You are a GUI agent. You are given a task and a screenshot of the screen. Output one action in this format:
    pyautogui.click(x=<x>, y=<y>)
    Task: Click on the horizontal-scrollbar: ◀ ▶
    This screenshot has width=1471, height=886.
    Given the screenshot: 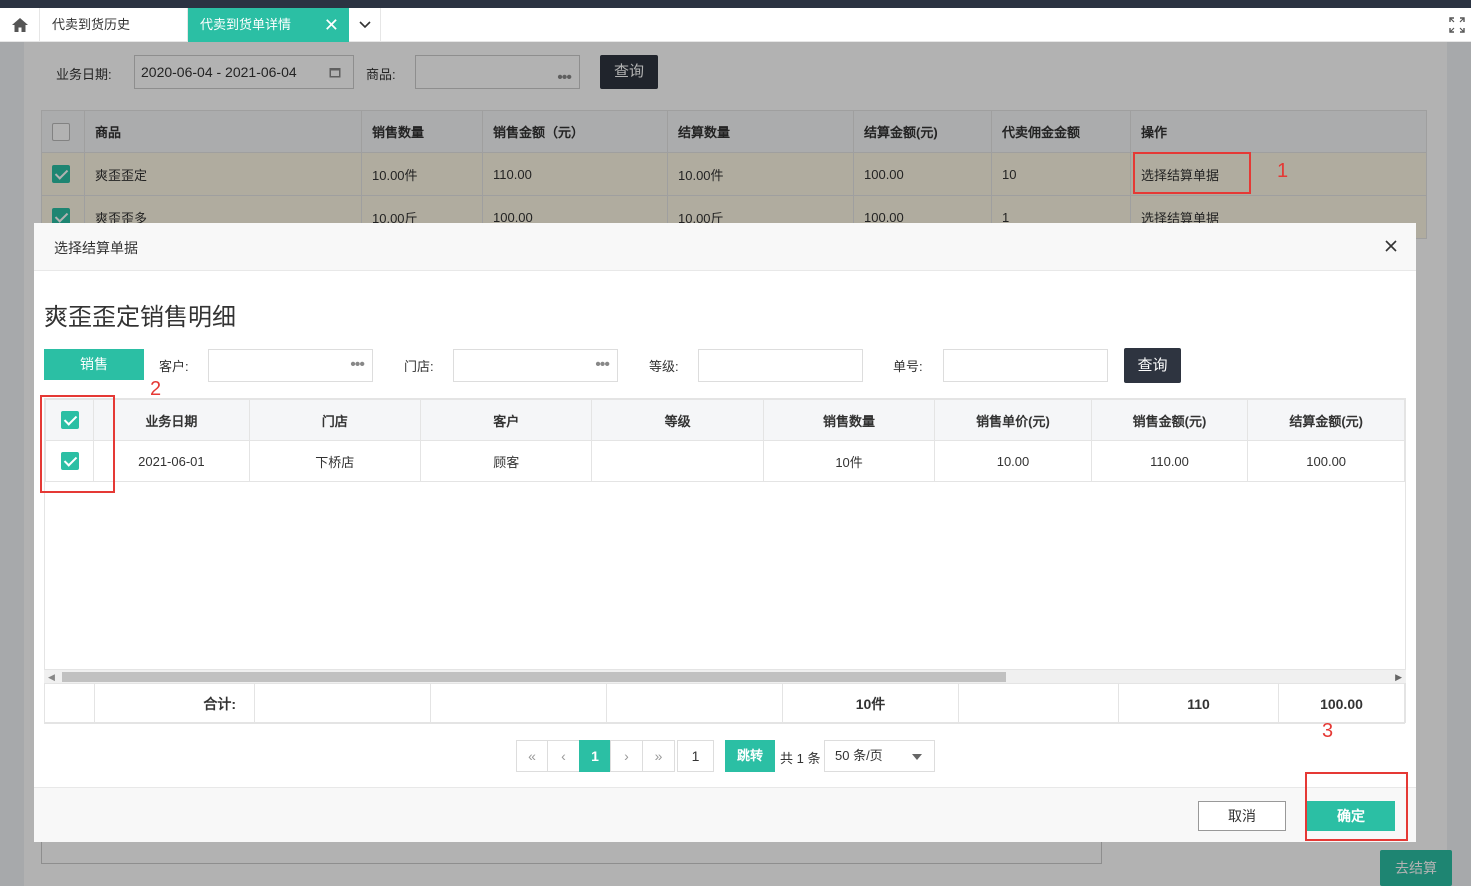 What is the action you would take?
    pyautogui.click(x=725, y=676)
    